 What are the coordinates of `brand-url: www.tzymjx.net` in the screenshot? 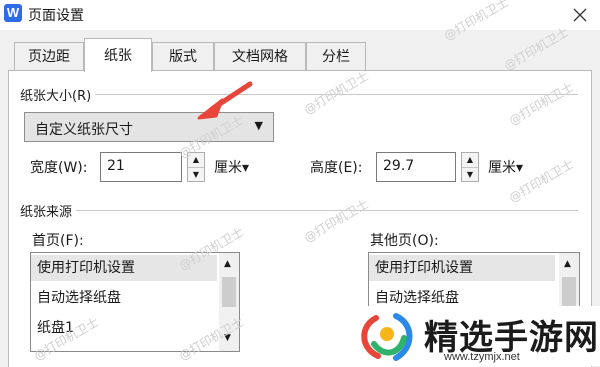 It's located at (482, 357).